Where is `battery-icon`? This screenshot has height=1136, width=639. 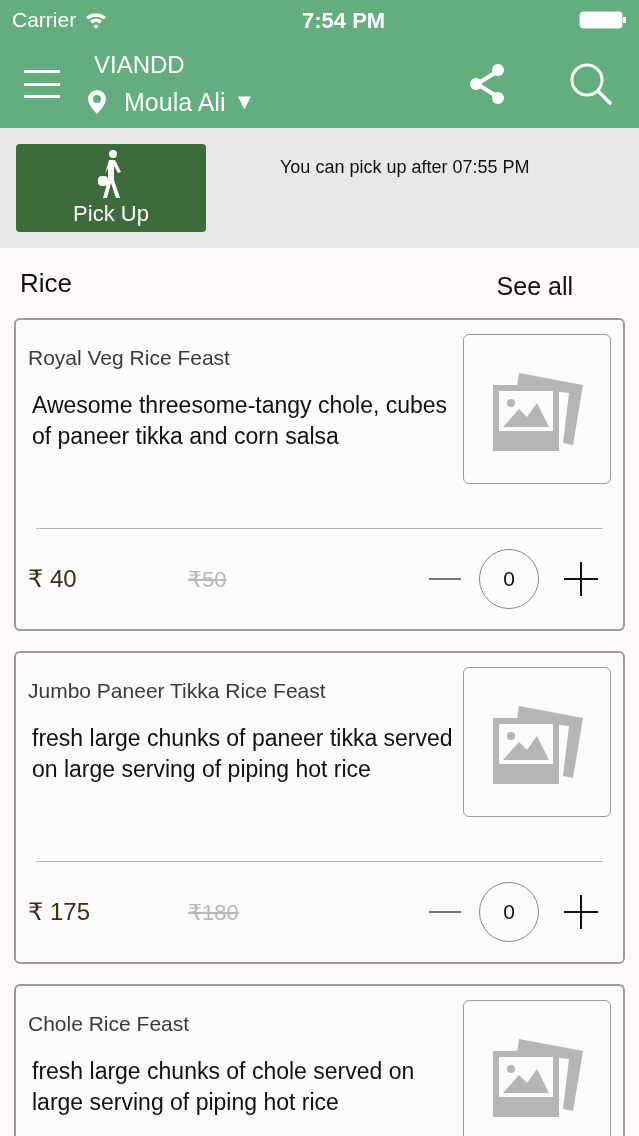
battery-icon is located at coordinates (603, 20).